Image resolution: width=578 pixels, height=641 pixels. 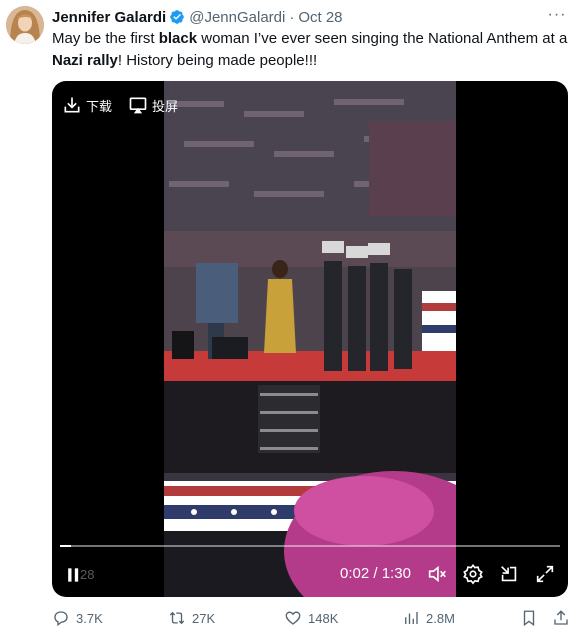 I want to click on fullscreen-button, so click(x=545, y=574).